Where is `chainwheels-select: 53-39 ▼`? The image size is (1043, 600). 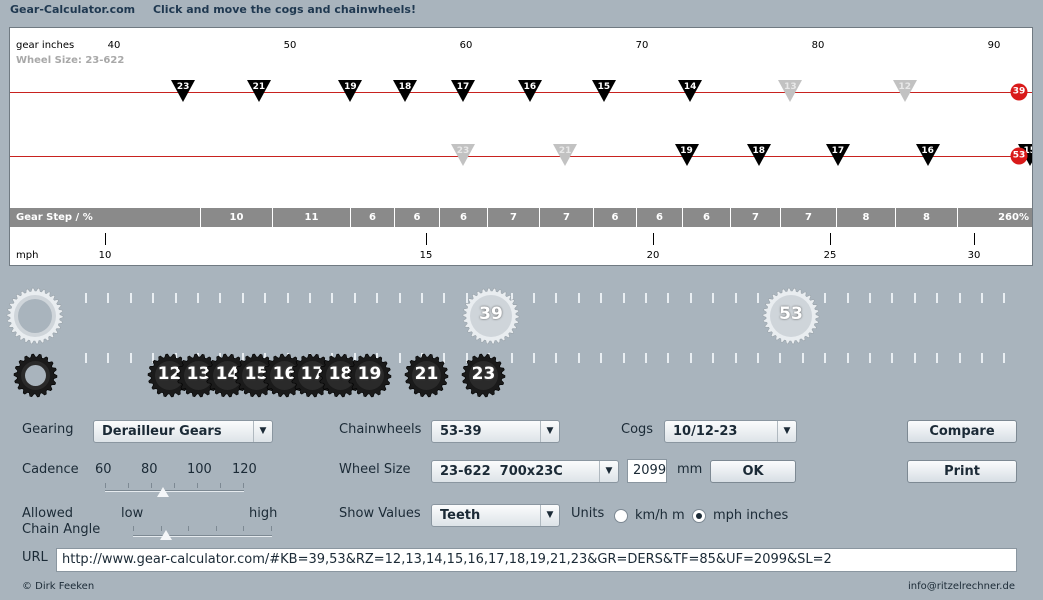
chainwheels-select: 53-39 ▼ is located at coordinates (495, 431).